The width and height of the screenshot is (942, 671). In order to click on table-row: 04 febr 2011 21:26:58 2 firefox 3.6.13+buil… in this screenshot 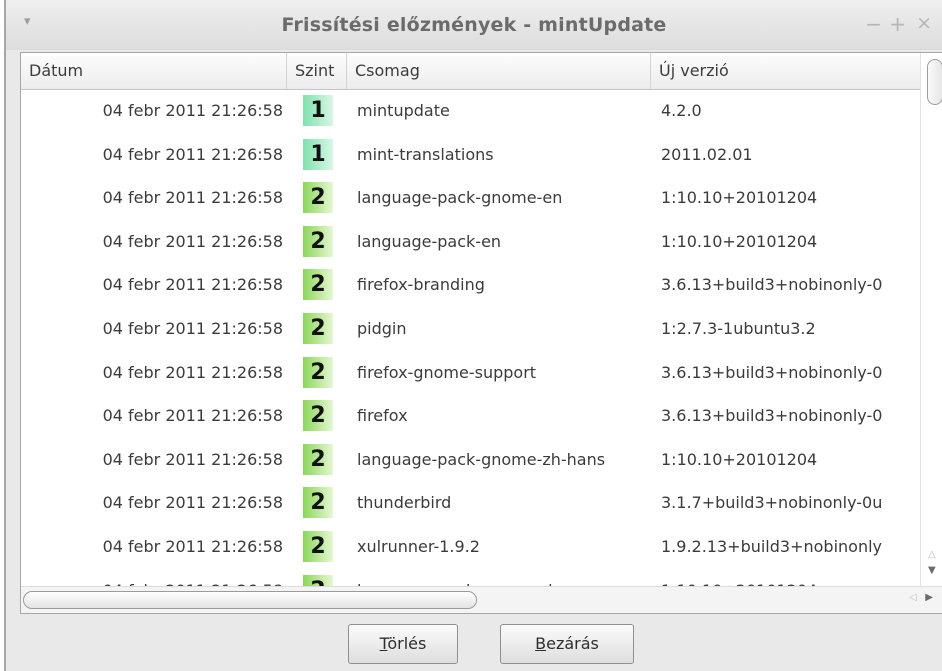, I will do `click(471, 416)`.